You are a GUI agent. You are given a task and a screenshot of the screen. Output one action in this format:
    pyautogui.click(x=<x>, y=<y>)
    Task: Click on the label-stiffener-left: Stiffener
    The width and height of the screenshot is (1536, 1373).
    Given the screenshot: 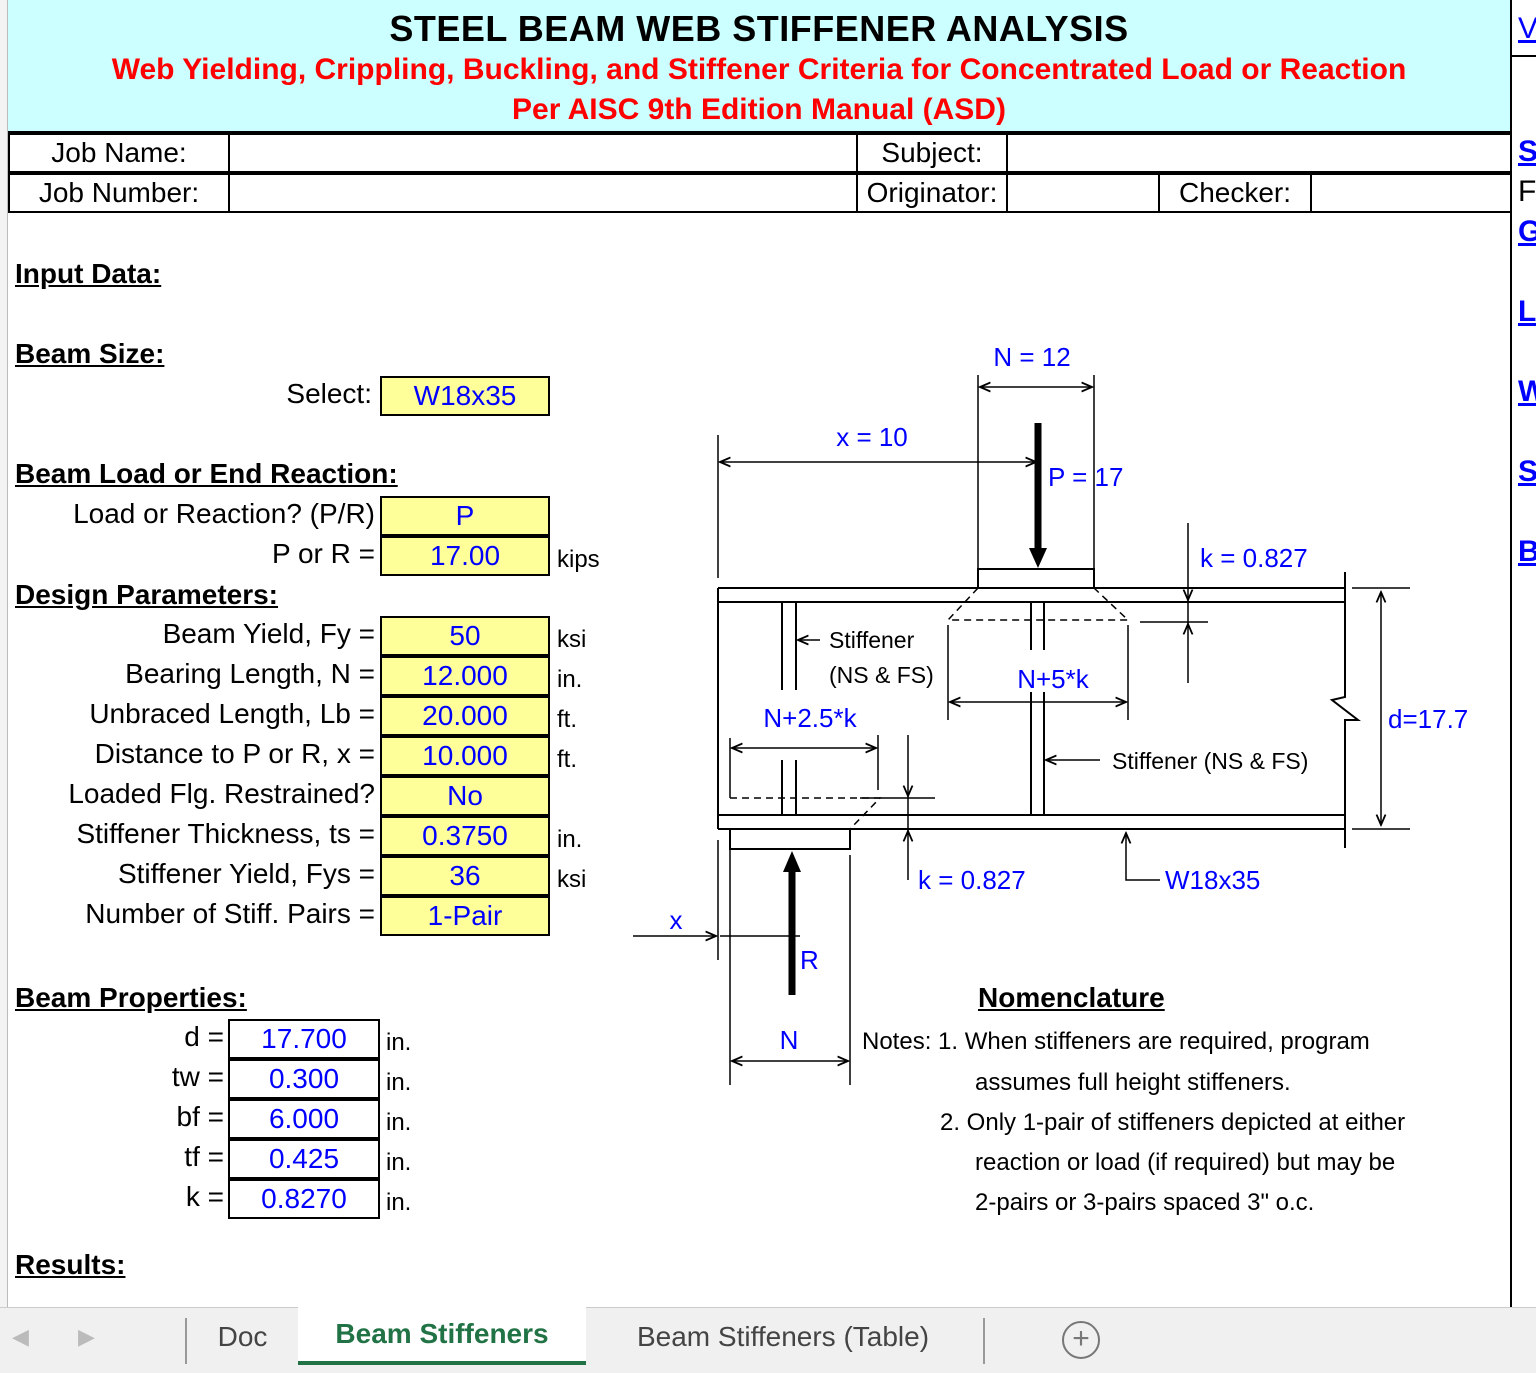 What is the action you would take?
    pyautogui.click(x=872, y=640)
    